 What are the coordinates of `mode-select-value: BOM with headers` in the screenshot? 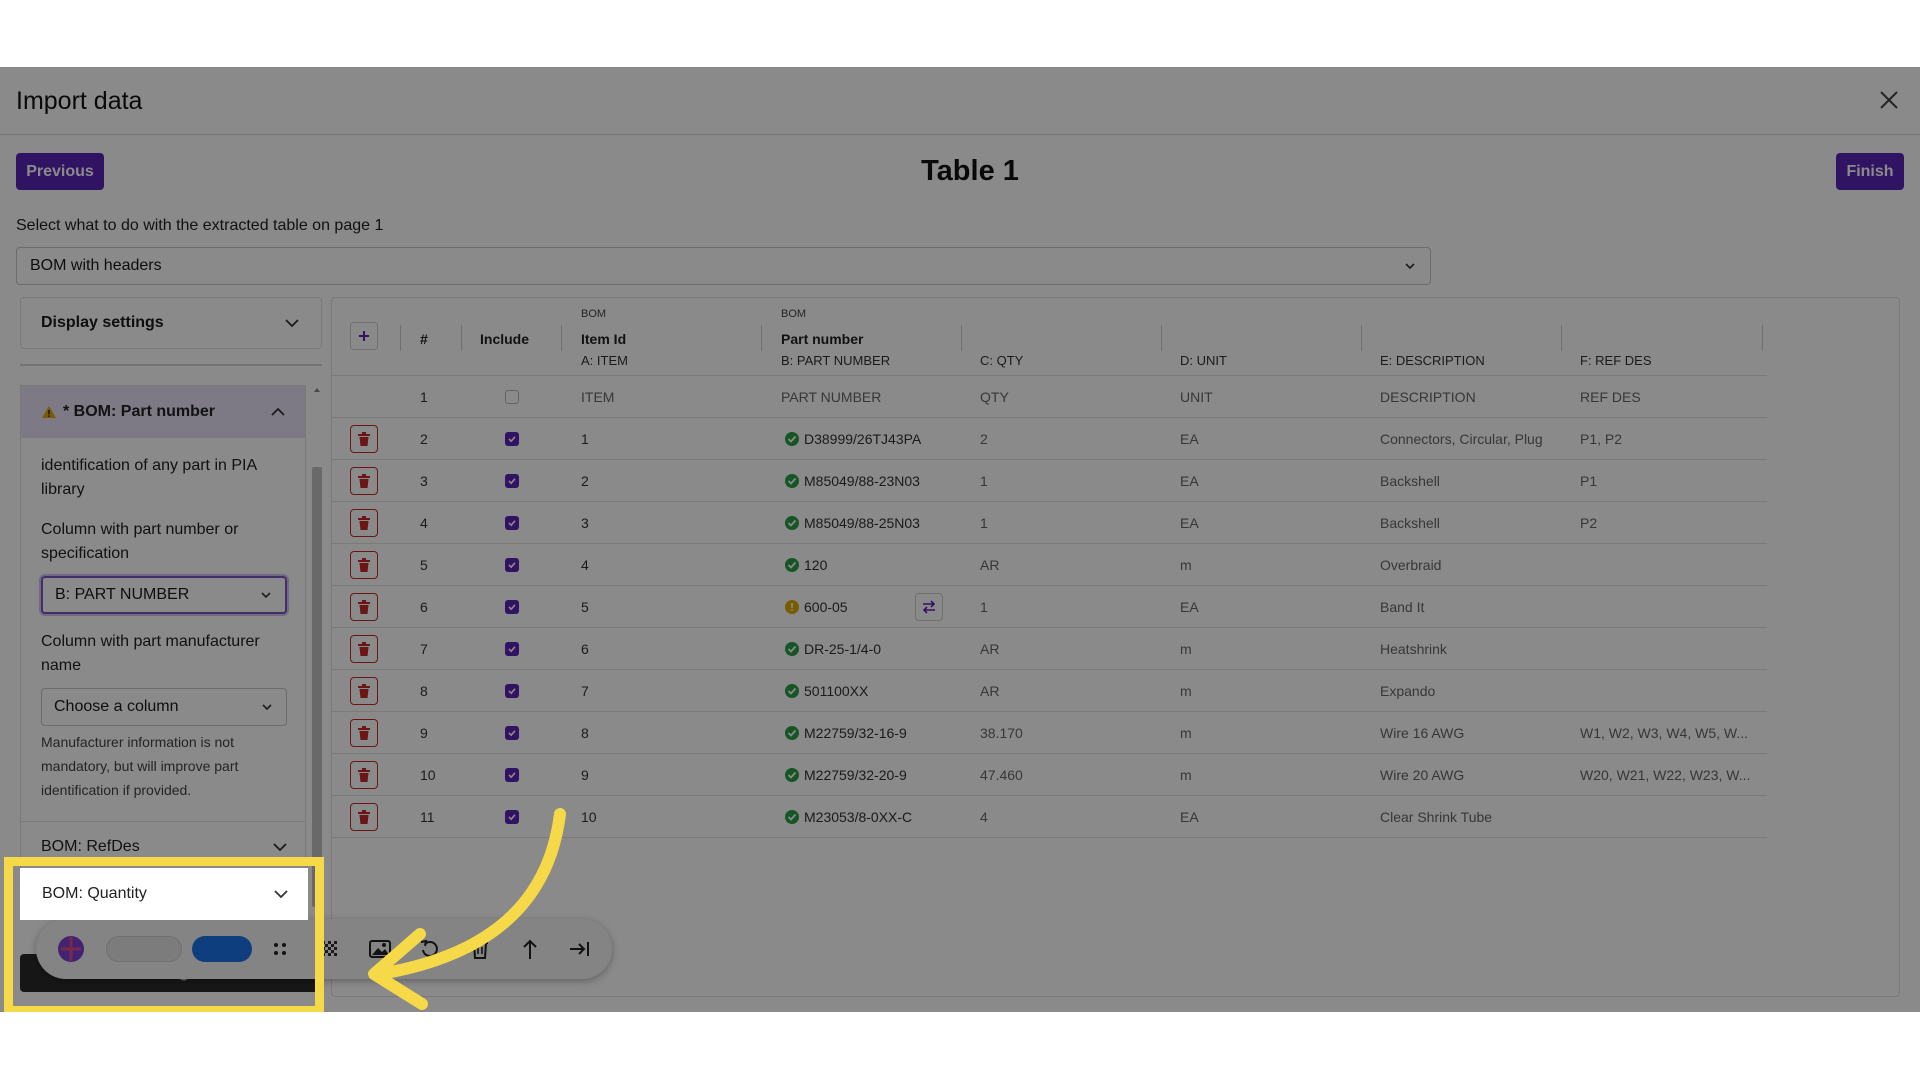 It's located at (96, 265).